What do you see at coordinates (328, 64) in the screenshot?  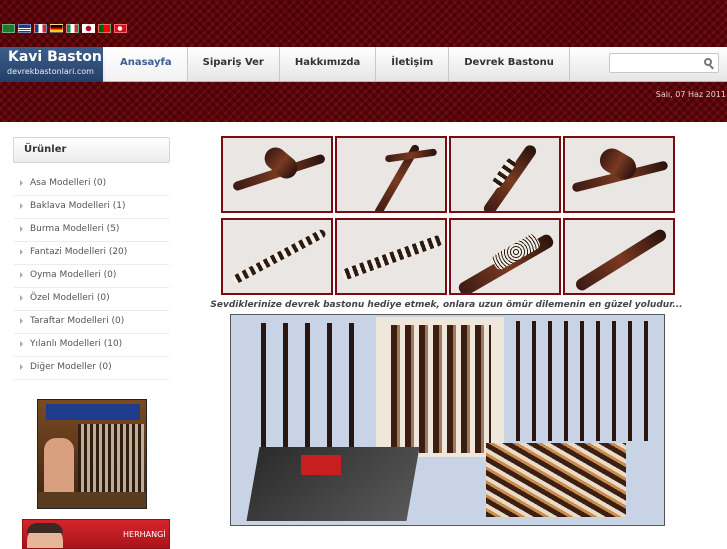 I see `nav-item-hakkimizda: Hakkımızda` at bounding box center [328, 64].